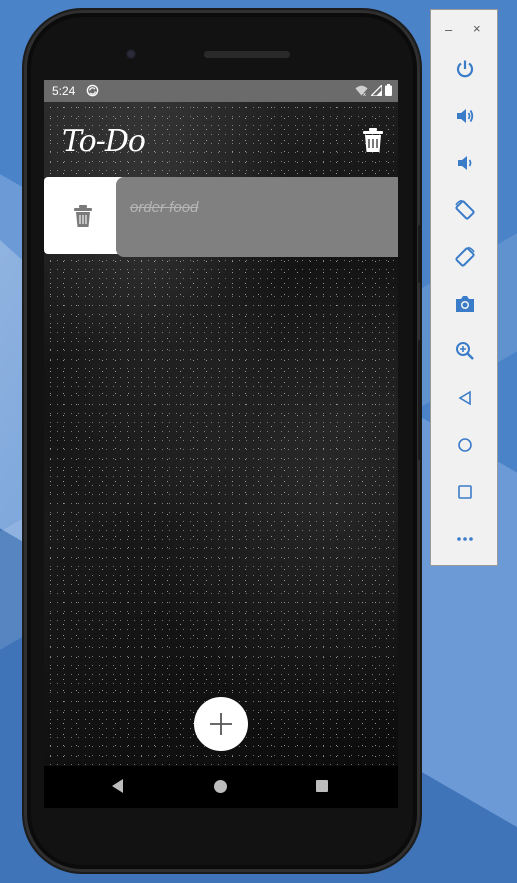 This screenshot has height=883, width=517. I want to click on volume-up-icon, so click(465, 116).